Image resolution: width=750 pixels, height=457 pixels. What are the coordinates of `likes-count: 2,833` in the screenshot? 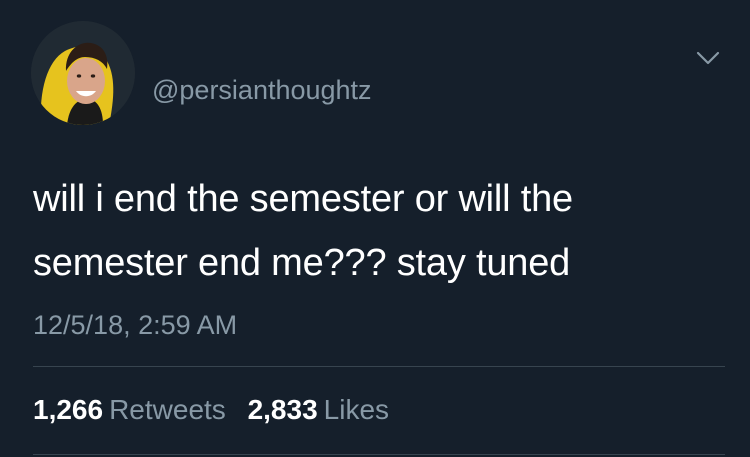 It's located at (282, 409).